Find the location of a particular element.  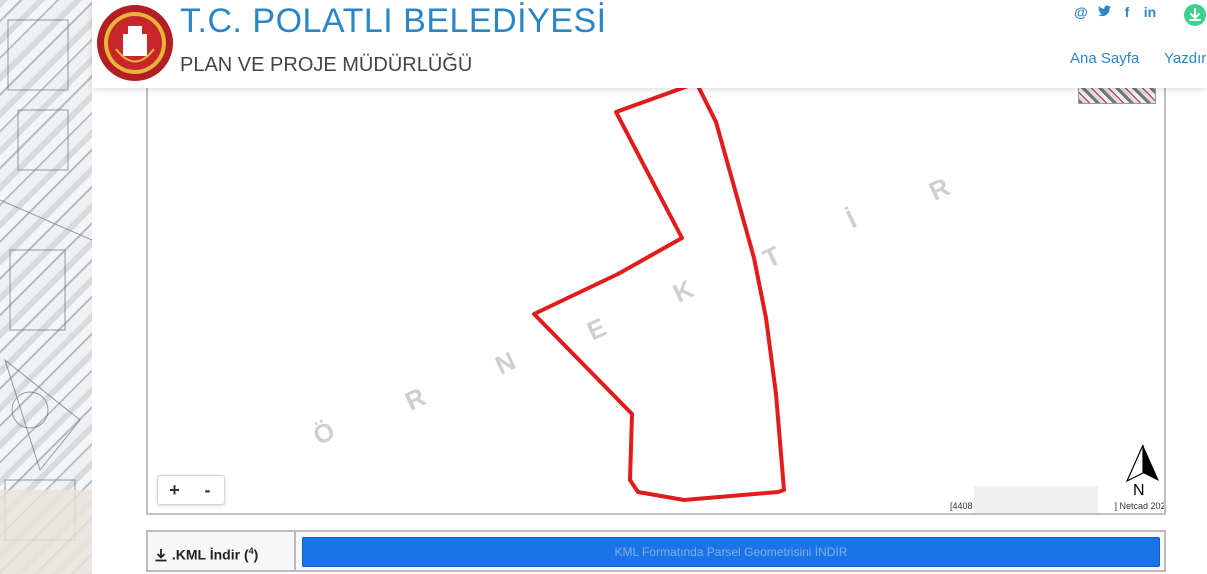

zoom-control: + - is located at coordinates (191, 490).